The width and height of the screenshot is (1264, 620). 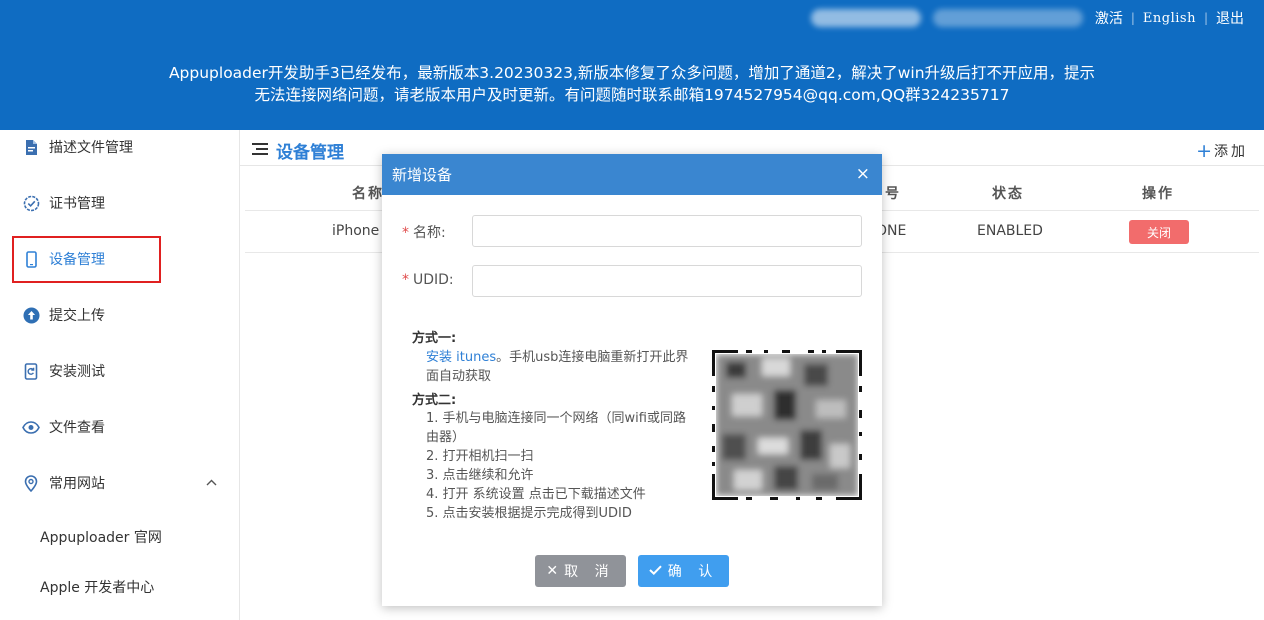 I want to click on method-two-step-3: 3. 点击继续和允许, so click(x=480, y=475).